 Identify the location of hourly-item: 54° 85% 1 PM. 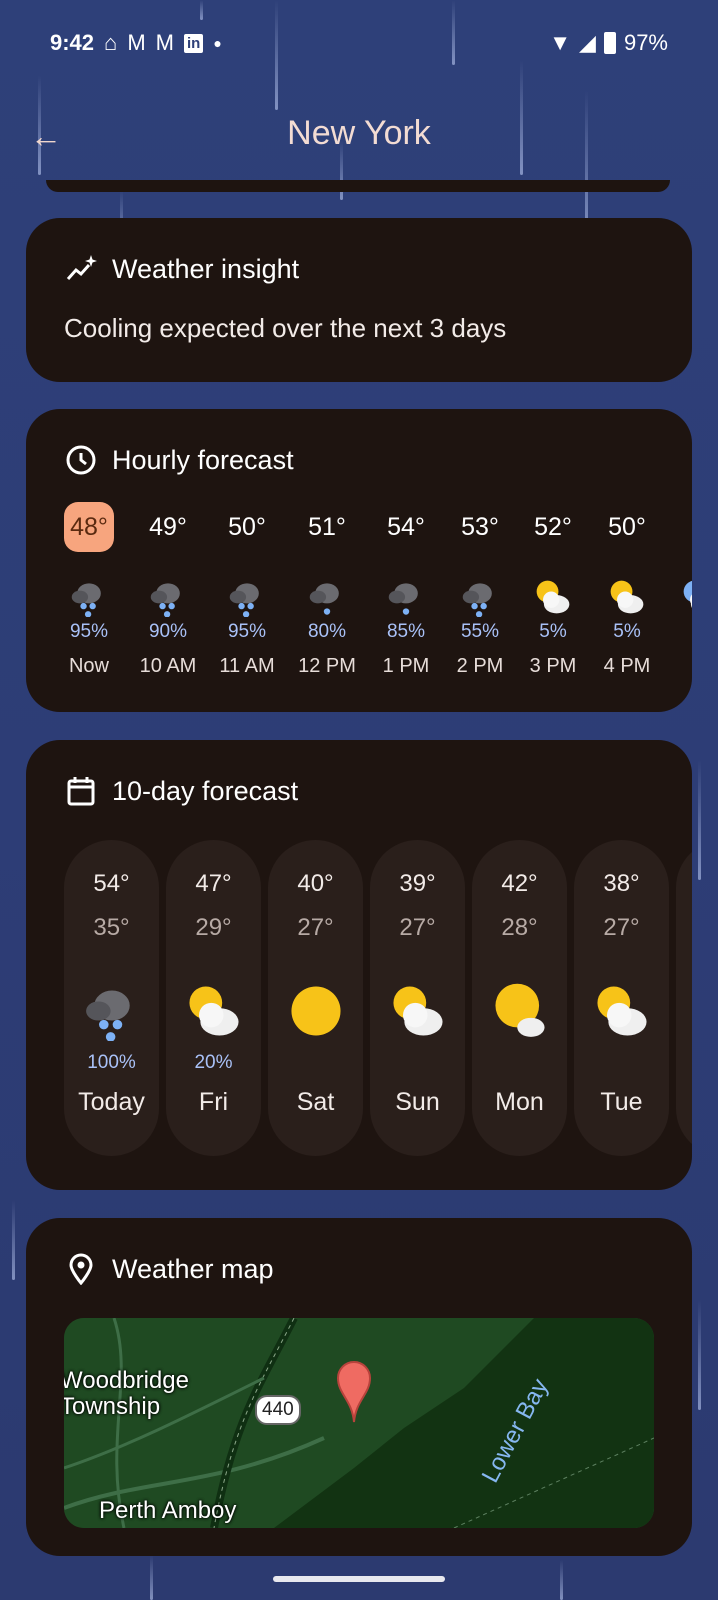
(406, 591).